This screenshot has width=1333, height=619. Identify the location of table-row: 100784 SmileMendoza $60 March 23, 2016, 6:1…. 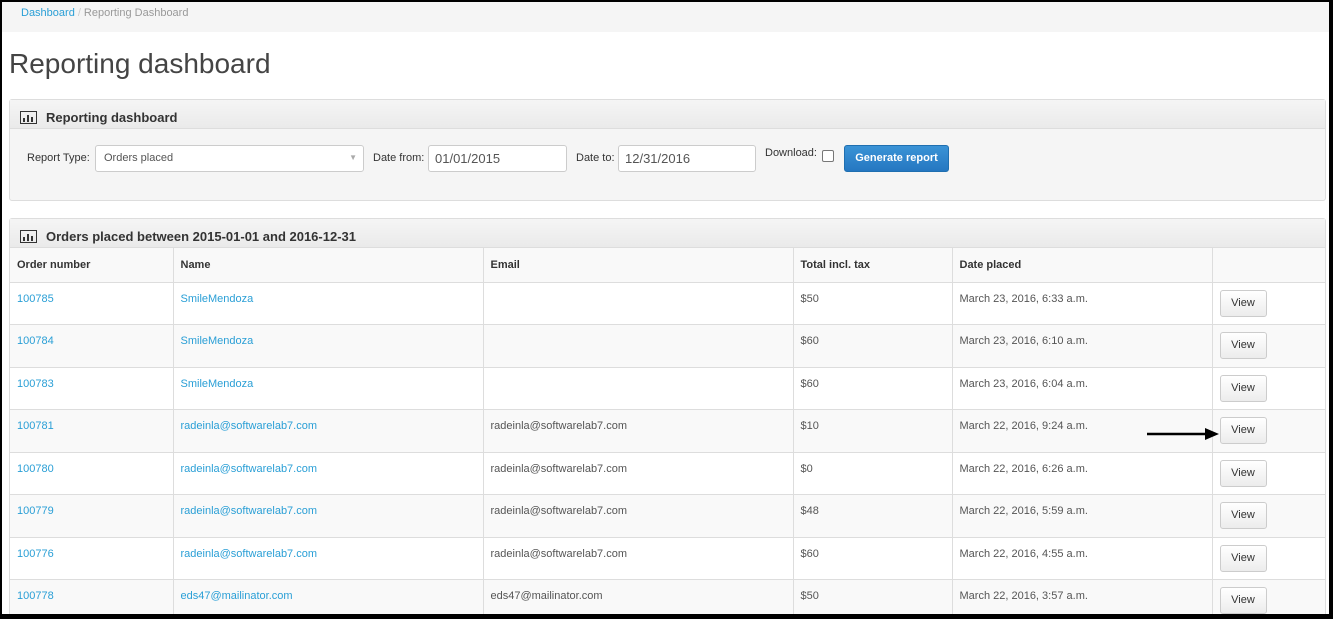
(667, 346).